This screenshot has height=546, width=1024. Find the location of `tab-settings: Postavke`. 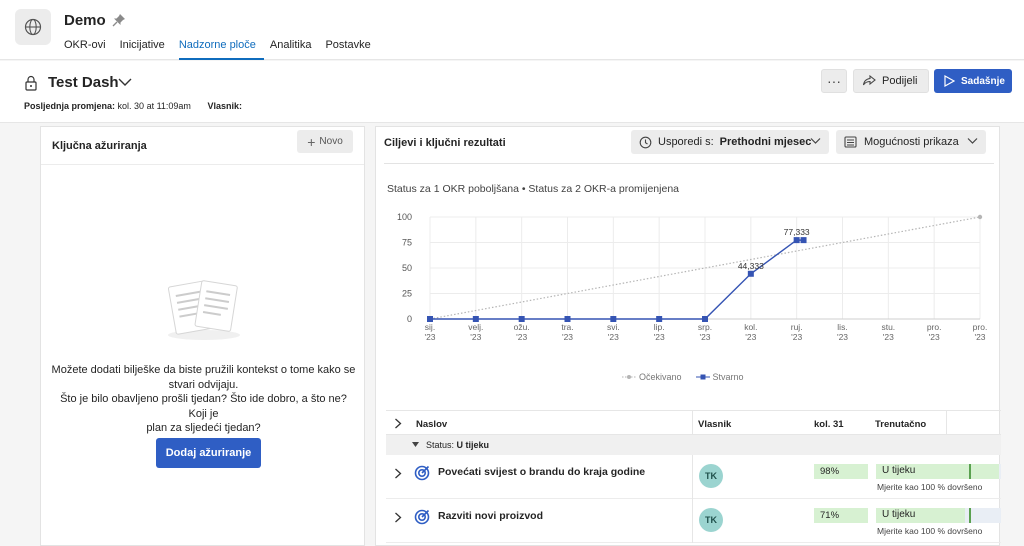

tab-settings: Postavke is located at coordinates (351, 49).